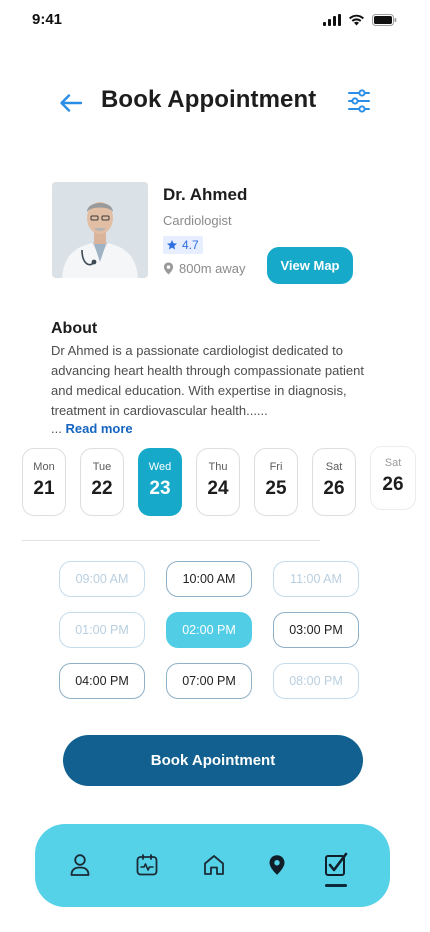  Describe the element at coordinates (356, 22) in the screenshot. I see `wifi-icon` at that location.